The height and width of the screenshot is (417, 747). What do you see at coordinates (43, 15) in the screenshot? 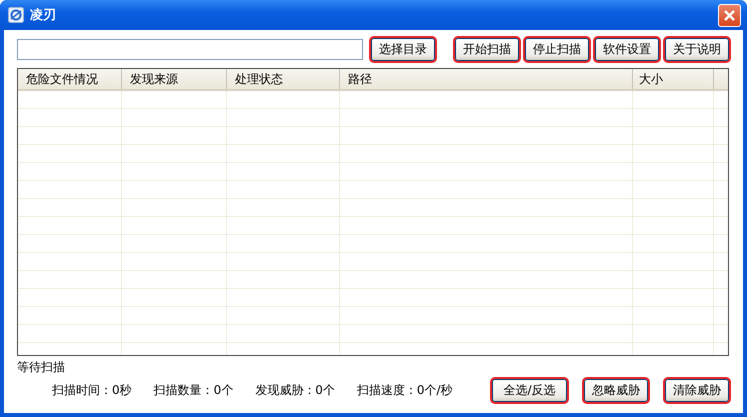
I see `window-title: 凌刃` at bounding box center [43, 15].